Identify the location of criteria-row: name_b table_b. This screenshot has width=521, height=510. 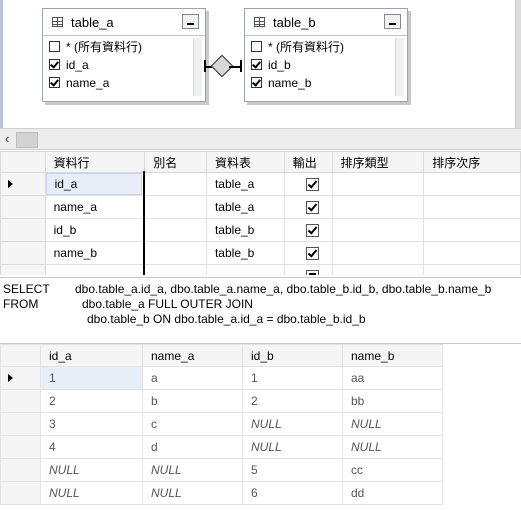
(260, 253).